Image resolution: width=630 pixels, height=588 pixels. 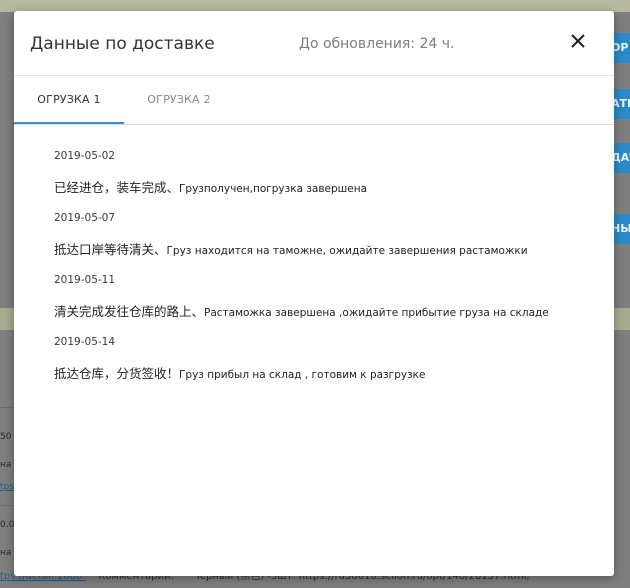 What do you see at coordinates (110, 249) in the screenshot?
I see `entry-status-zh: 抵达口岸等待清关、` at bounding box center [110, 249].